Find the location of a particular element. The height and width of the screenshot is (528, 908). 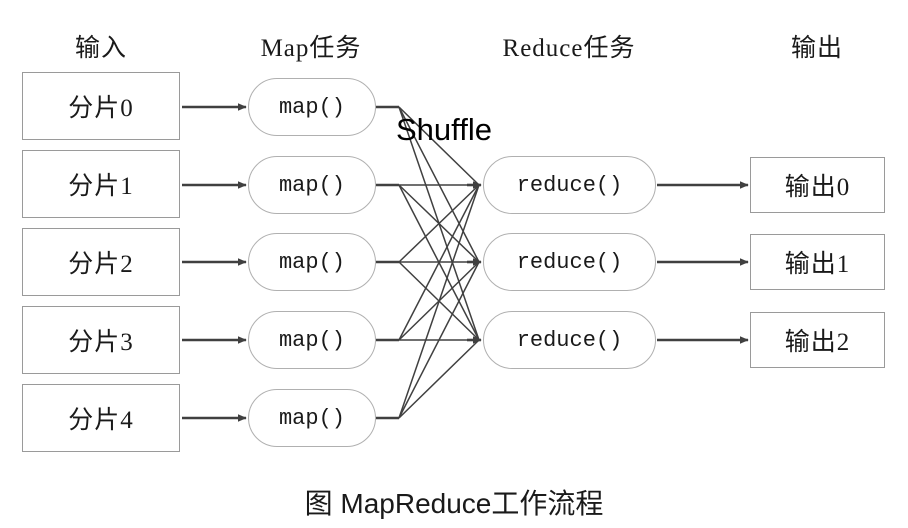

edges-map-output-stubs is located at coordinates (387, 262).